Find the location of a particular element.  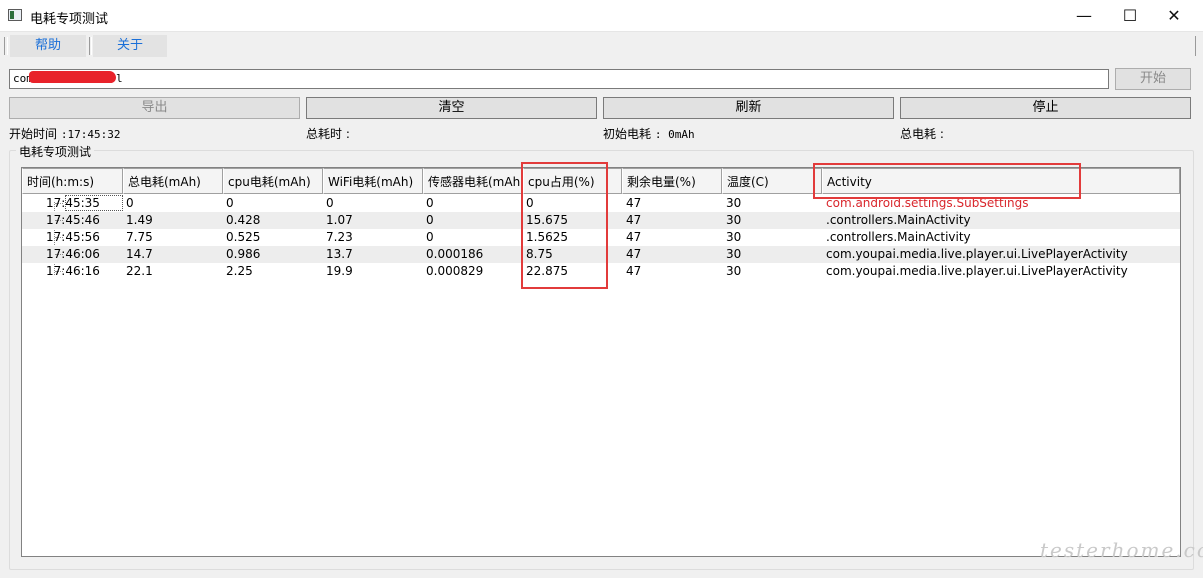

package-input: com l is located at coordinates (559, 79).